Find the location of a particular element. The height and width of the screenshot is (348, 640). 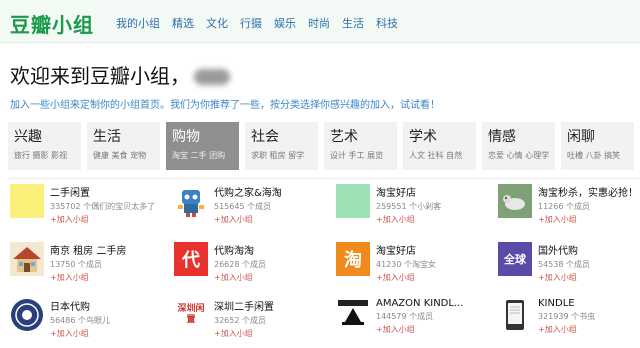

nav-life: 生活 is located at coordinates (353, 23).